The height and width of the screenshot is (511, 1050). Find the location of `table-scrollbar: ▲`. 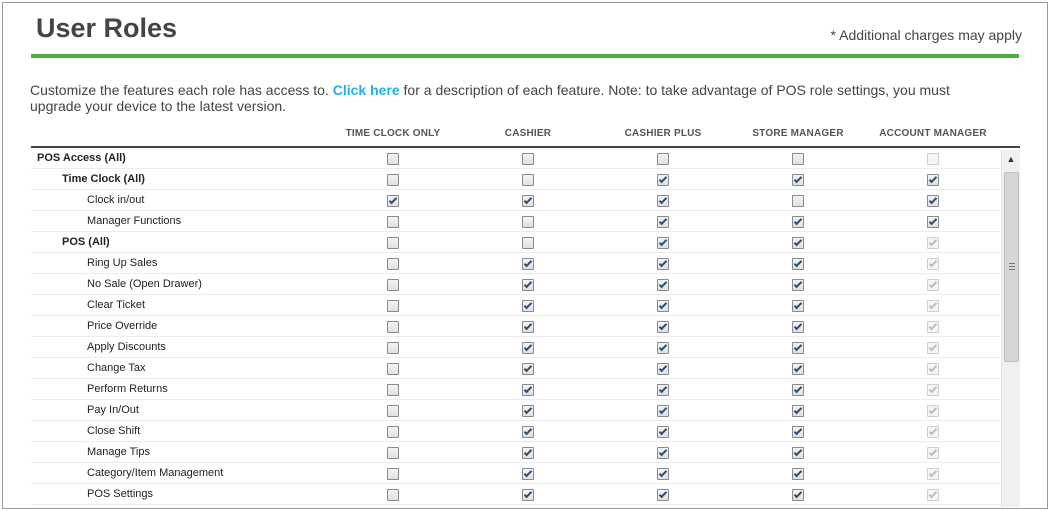

table-scrollbar: ▲ is located at coordinates (1010, 328).